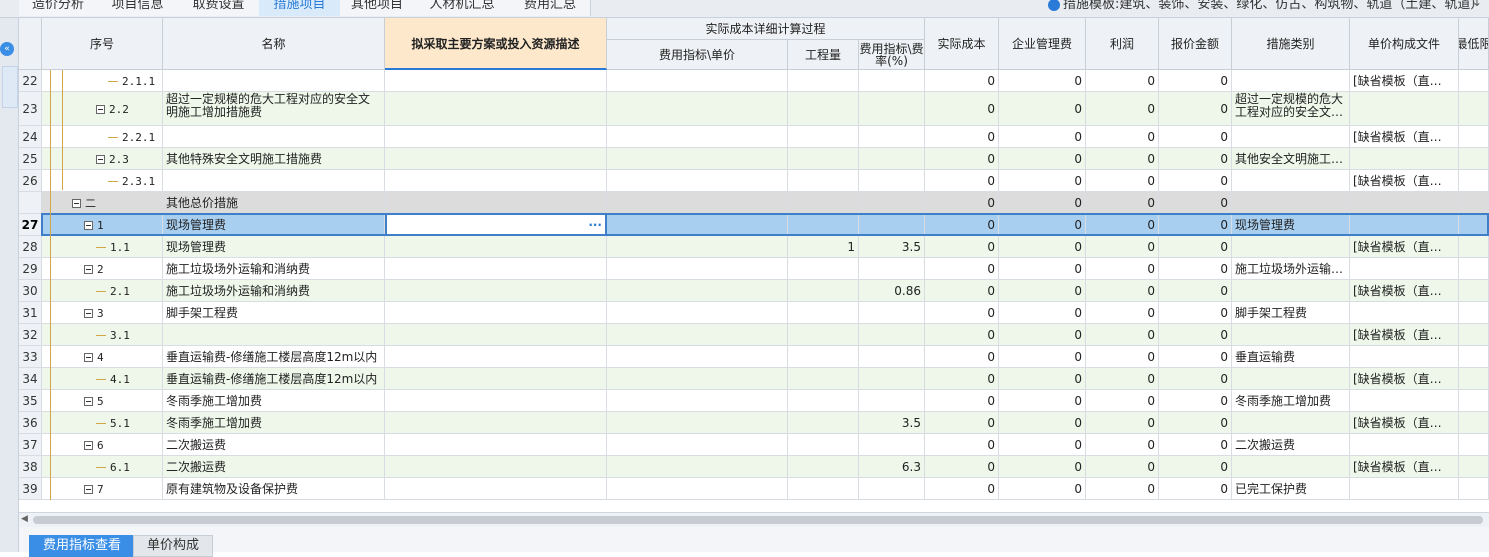 This screenshot has height=557, width=1489. What do you see at coordinates (1291, 225) in the screenshot?
I see `cell-category: 现场管理费` at bounding box center [1291, 225].